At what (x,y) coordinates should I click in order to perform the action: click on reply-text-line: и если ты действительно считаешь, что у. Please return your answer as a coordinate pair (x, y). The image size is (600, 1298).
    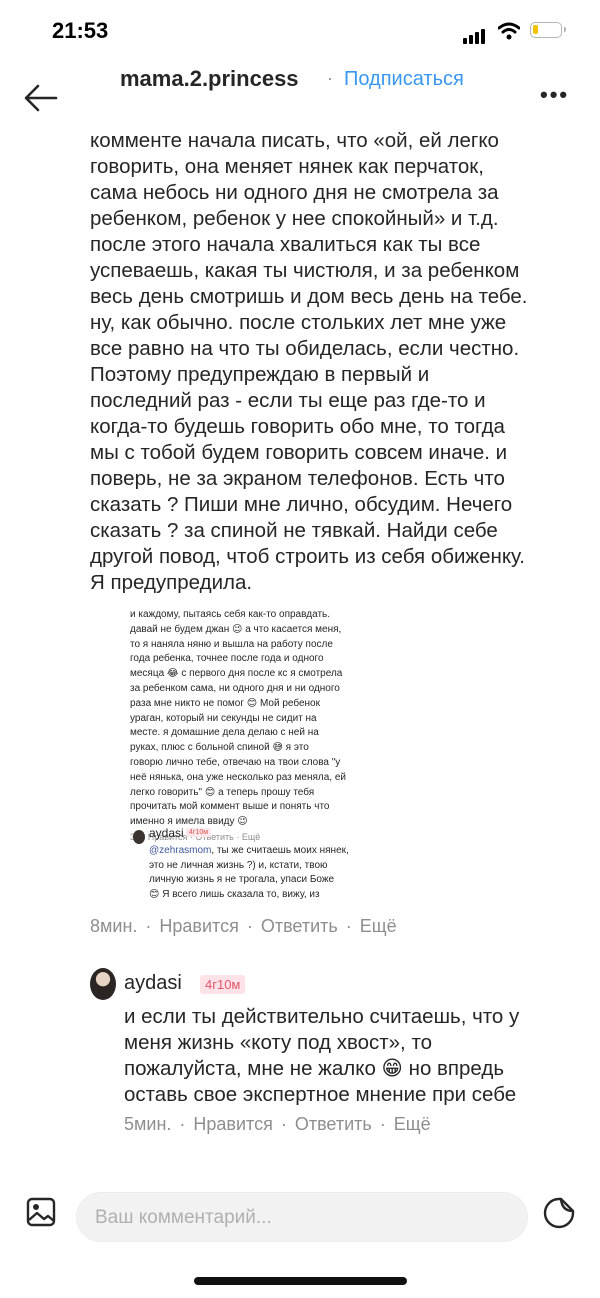
    Looking at the image, I should click on (322, 1016).